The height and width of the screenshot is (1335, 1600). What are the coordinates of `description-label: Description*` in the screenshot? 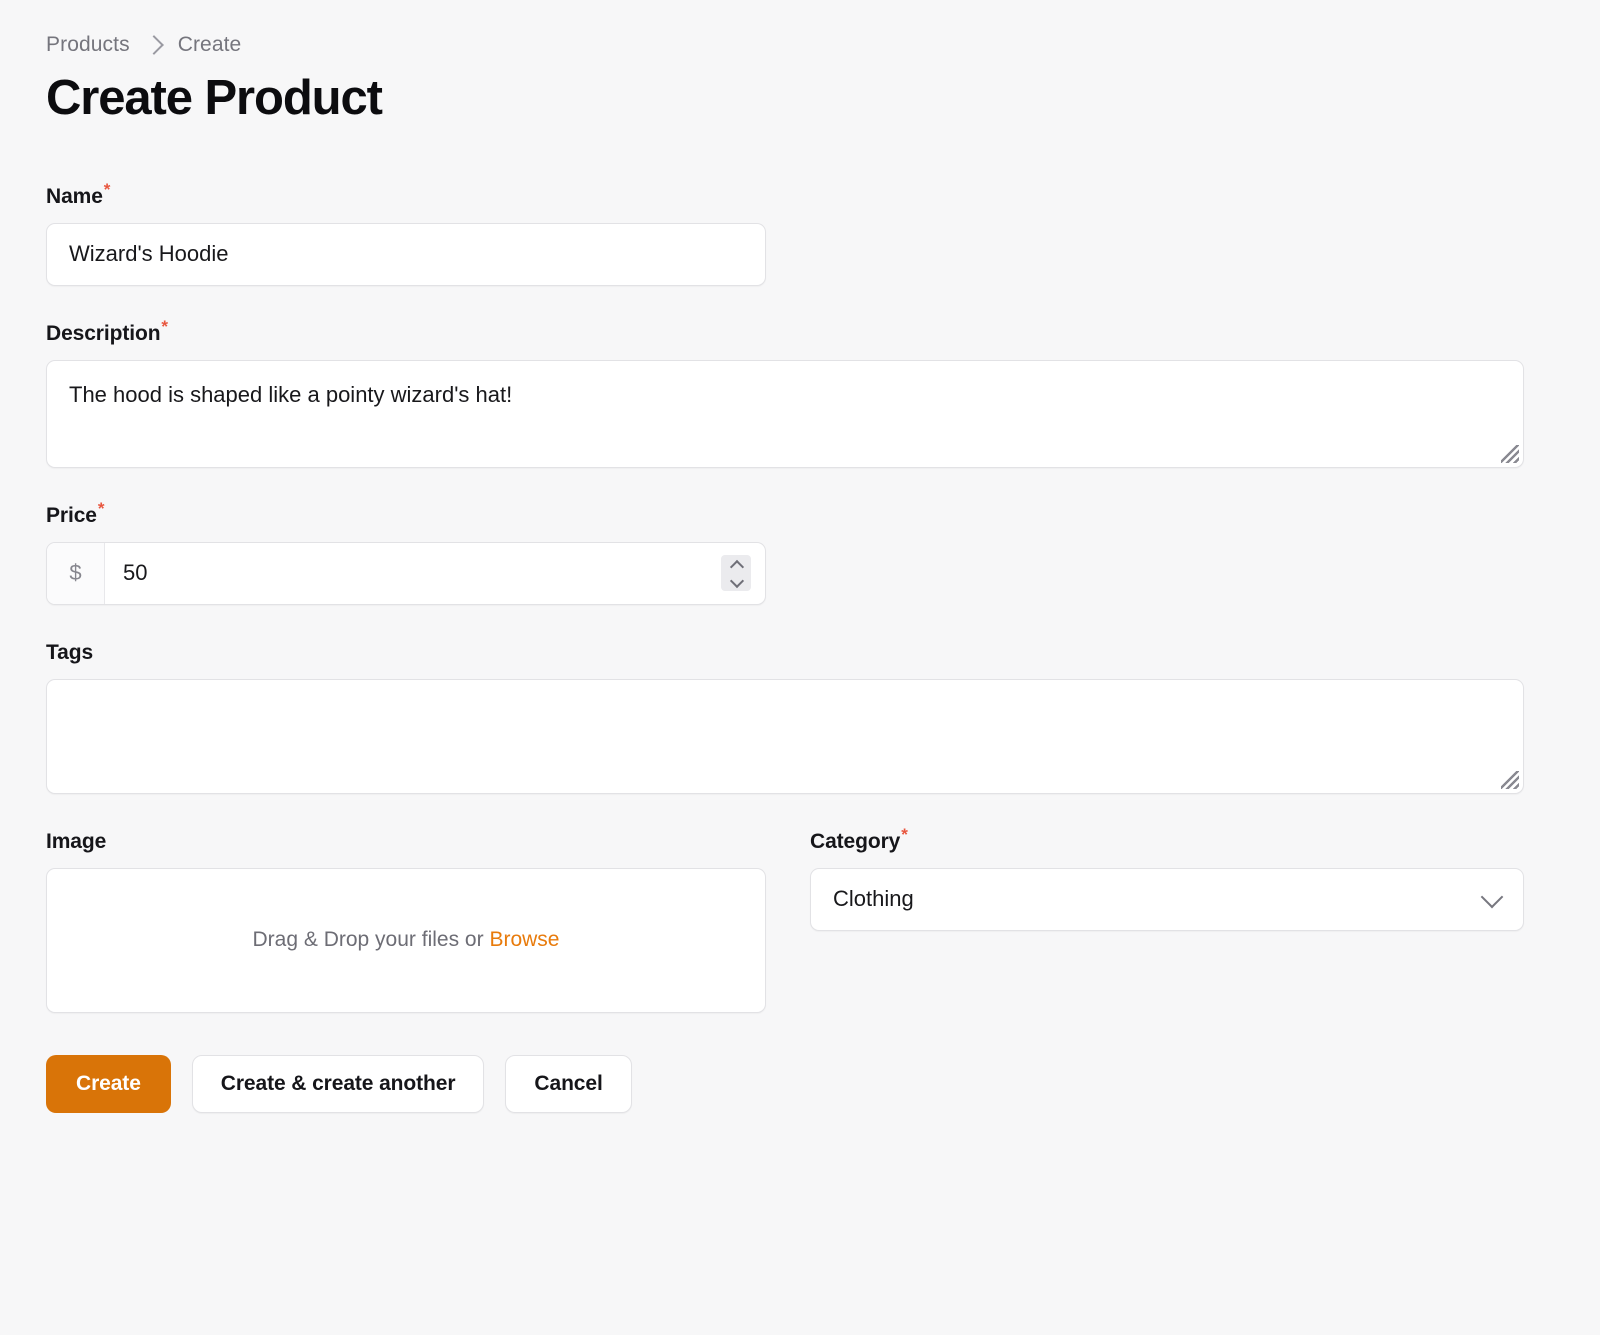 It's located at (107, 332).